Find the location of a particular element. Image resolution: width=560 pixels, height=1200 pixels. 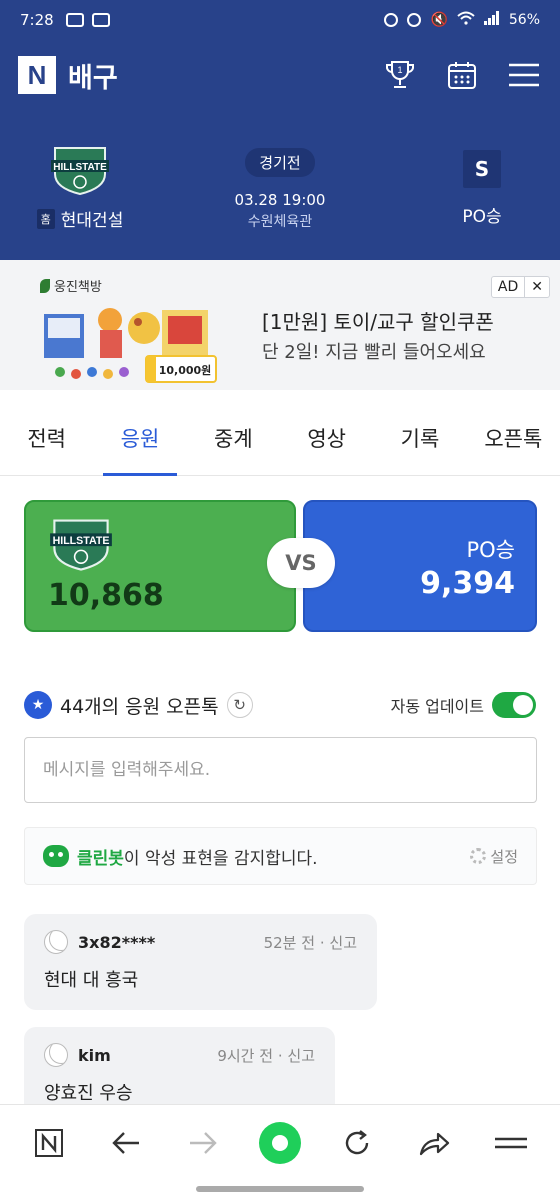

wifi-icon is located at coordinates (466, 20).